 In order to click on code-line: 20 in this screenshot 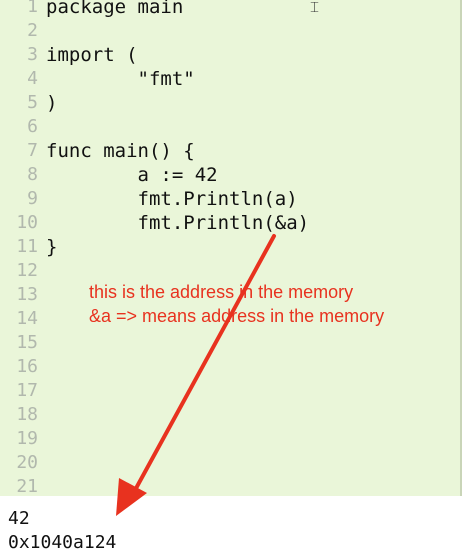, I will do `click(19, 463)`.